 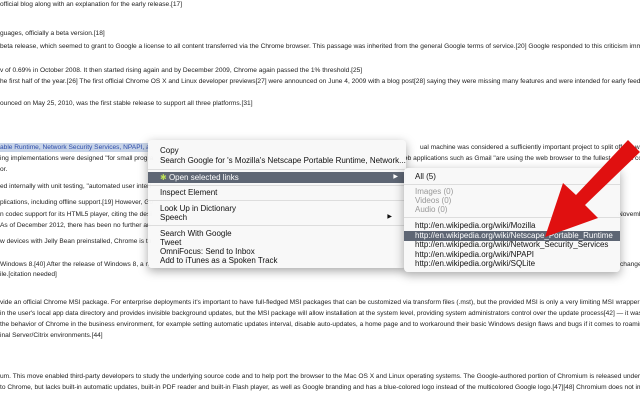 I want to click on red-arrow-annotation-icon, so click(x=592, y=188).